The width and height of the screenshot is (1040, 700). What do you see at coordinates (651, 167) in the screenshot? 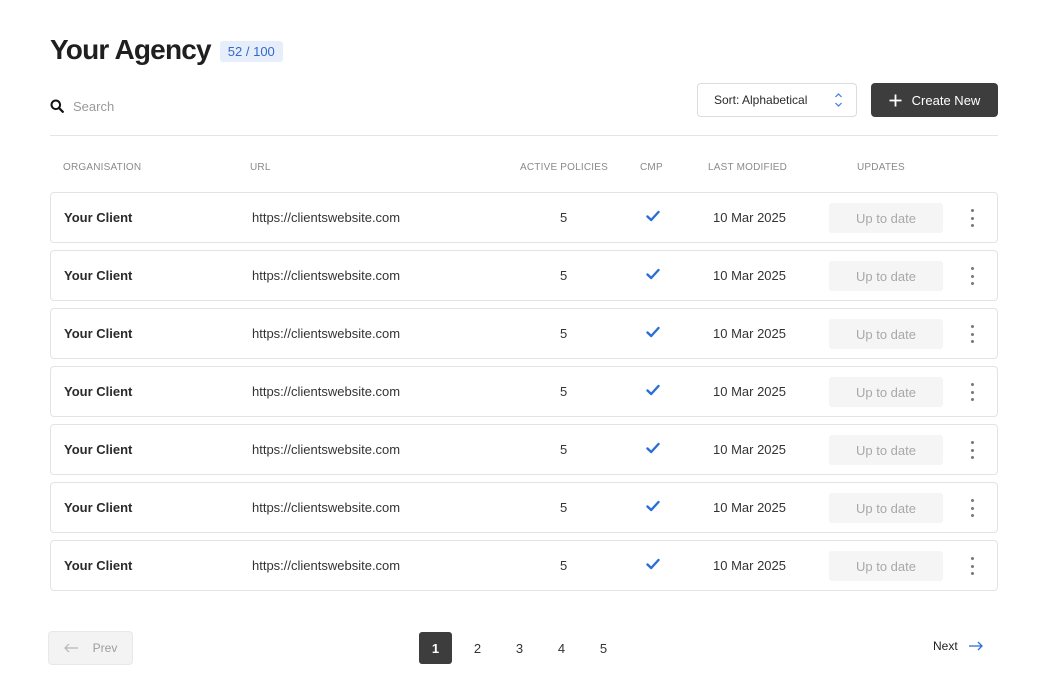
I see `column-header-cmp: CMP` at bounding box center [651, 167].